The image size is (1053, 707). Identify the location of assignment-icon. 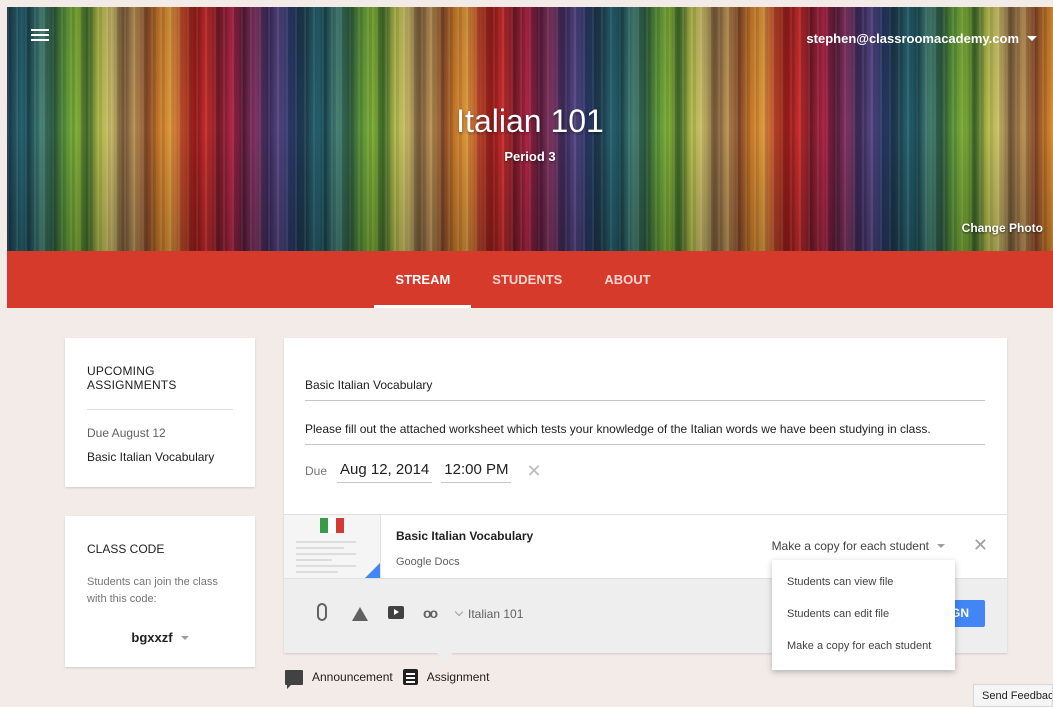
(410, 677).